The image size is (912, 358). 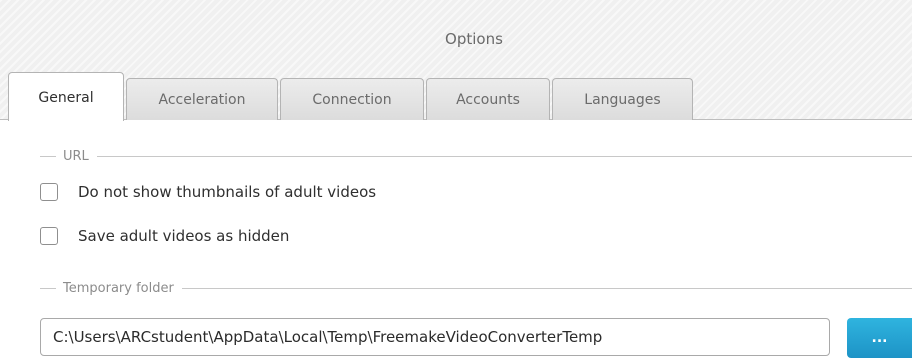 What do you see at coordinates (184, 236) in the screenshot?
I see `adult-hidden-label: Save adult videos as hidden` at bounding box center [184, 236].